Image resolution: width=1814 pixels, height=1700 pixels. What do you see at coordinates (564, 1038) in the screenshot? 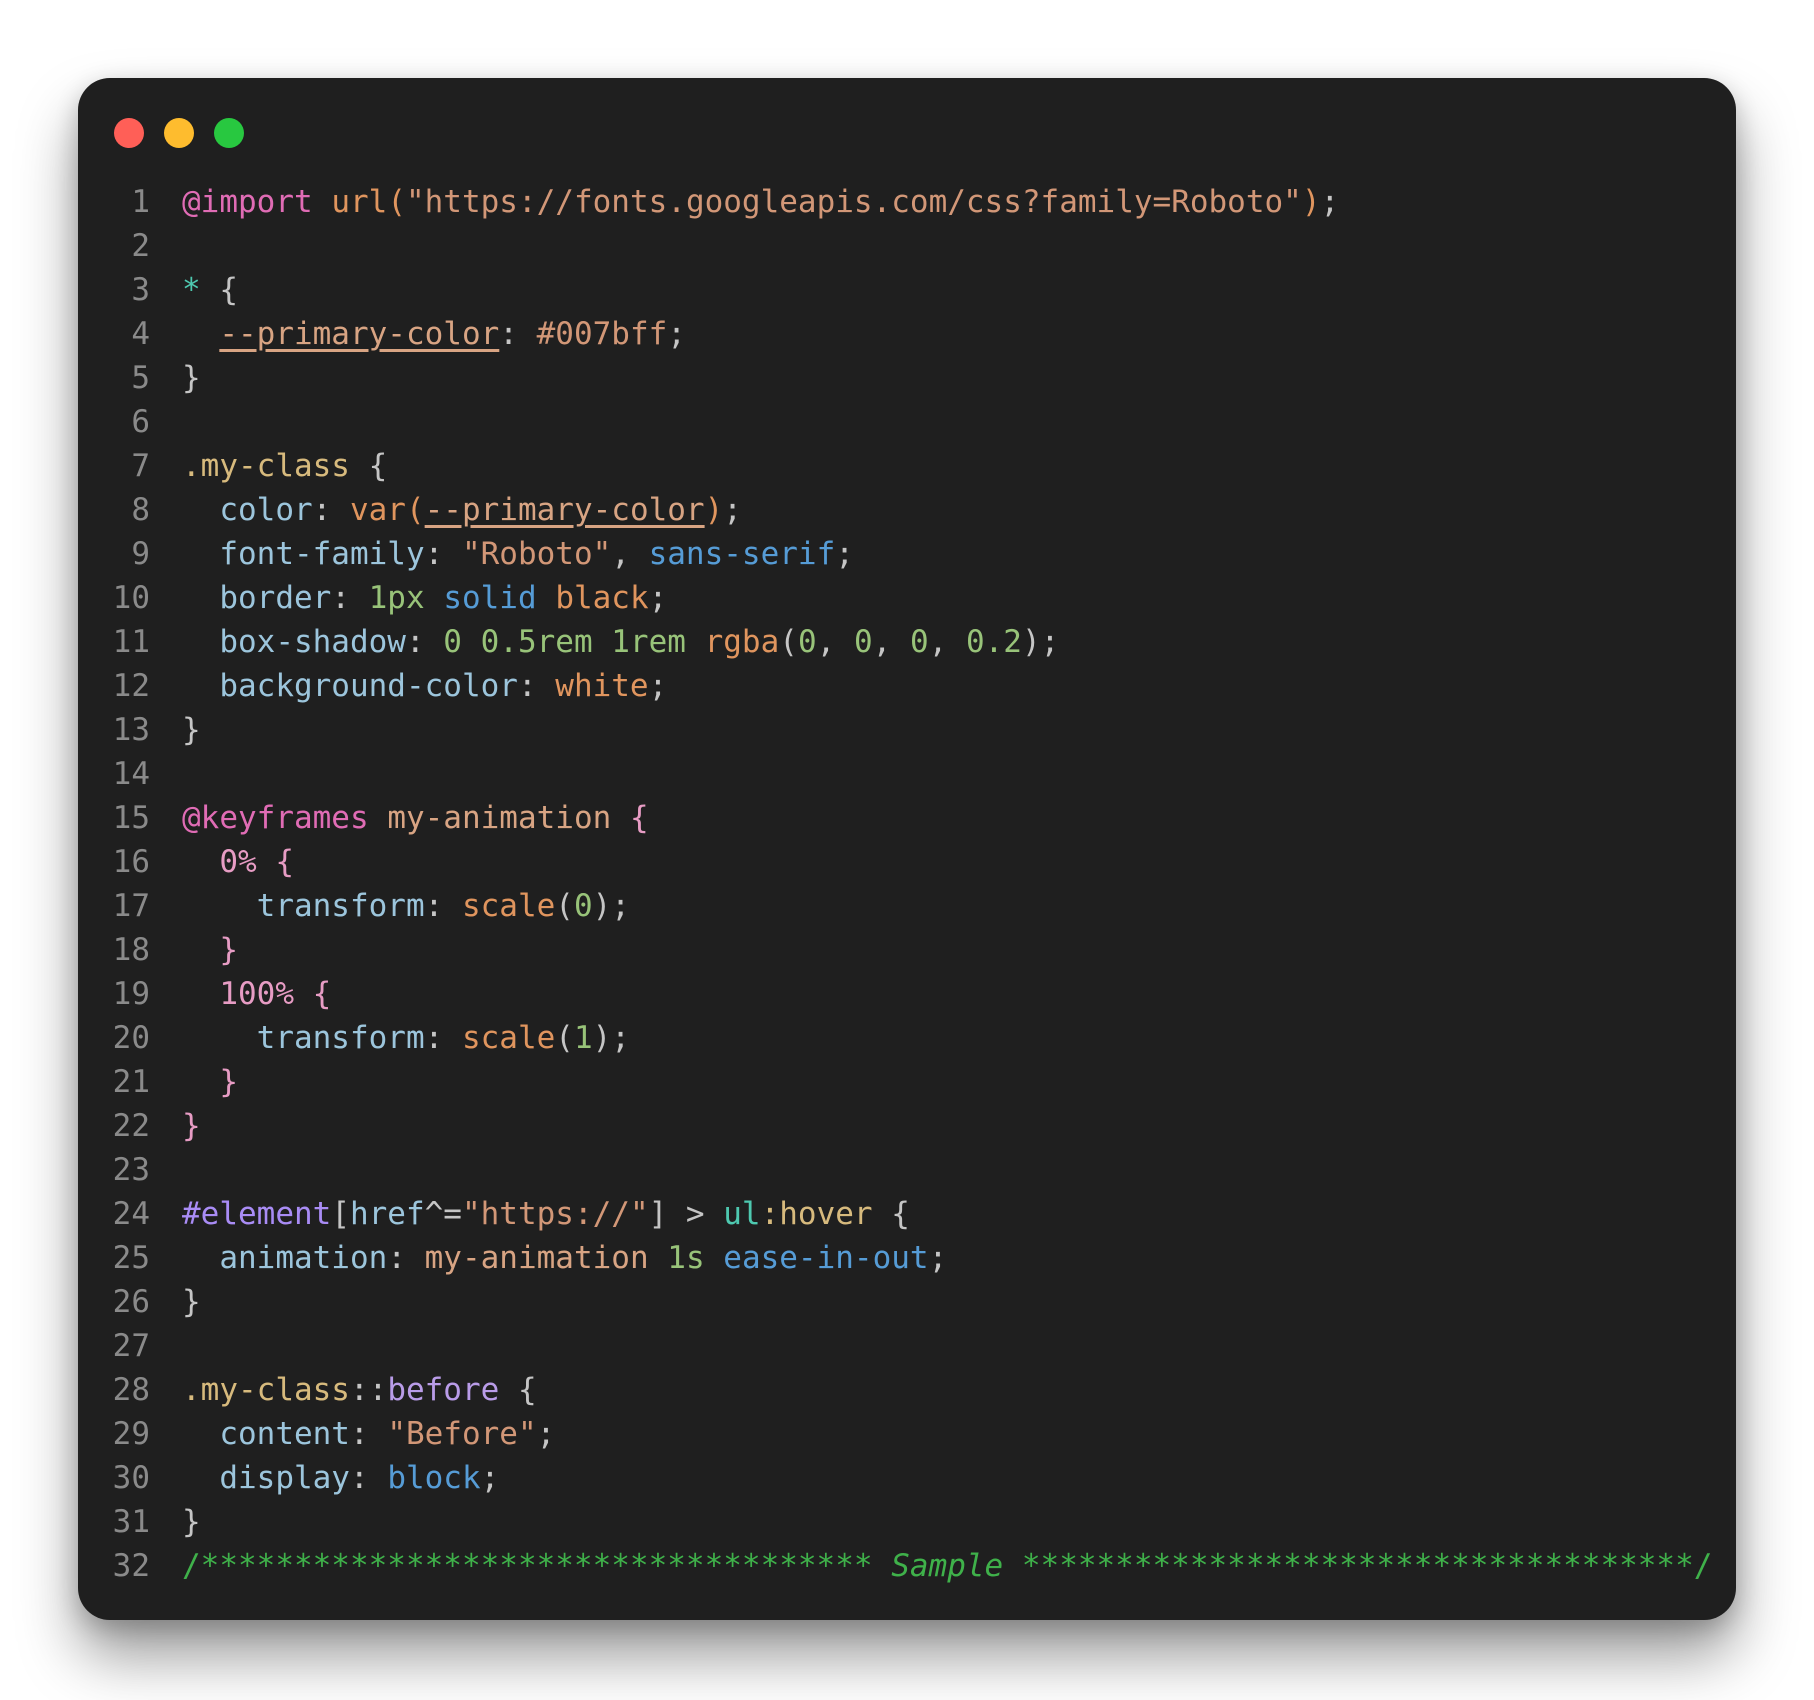
I see `code-token: (` at bounding box center [564, 1038].